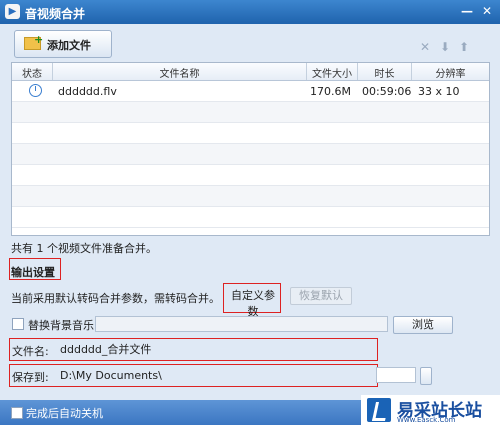 Image resolution: width=500 pixels, height=425 pixels. I want to click on col-status: 状态, so click(32, 74).